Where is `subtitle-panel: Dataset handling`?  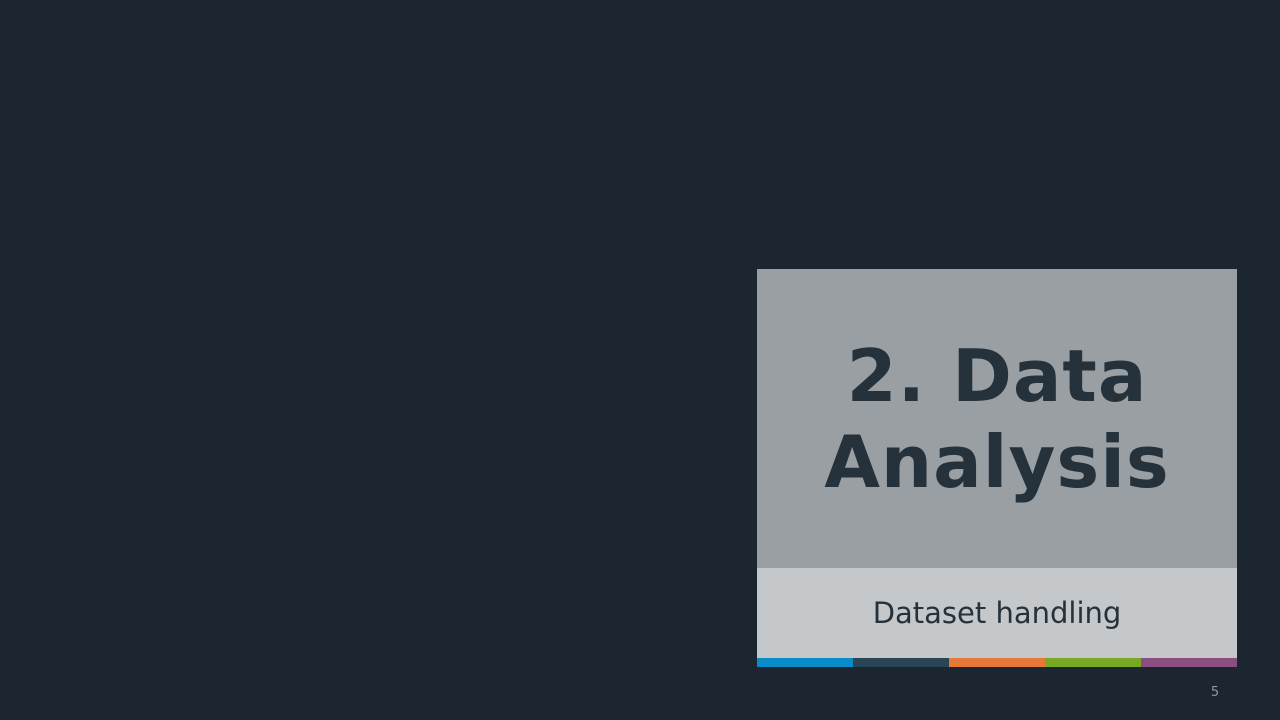
subtitle-panel: Dataset handling is located at coordinates (997, 613).